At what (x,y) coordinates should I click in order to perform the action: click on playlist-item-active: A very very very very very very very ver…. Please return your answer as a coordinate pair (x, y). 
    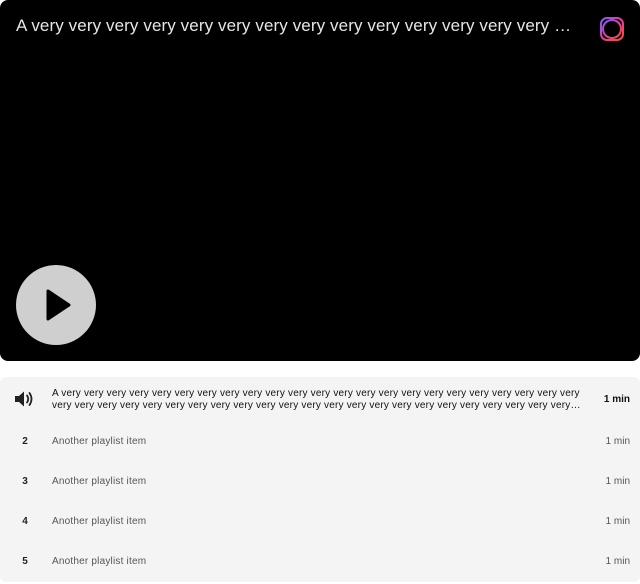
    Looking at the image, I should click on (320, 399).